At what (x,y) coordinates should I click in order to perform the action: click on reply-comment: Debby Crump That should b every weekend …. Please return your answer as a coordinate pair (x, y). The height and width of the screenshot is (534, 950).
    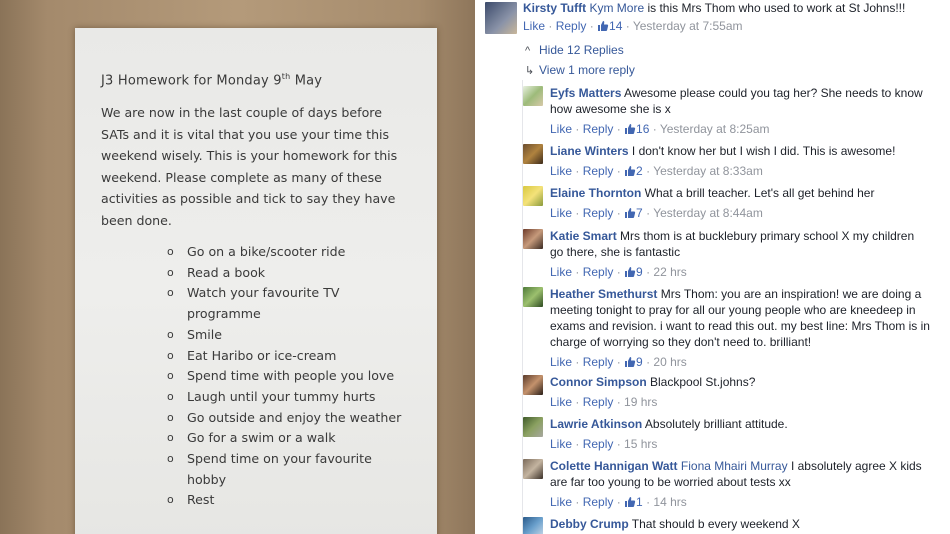
    Looking at the image, I should click on (740, 525).